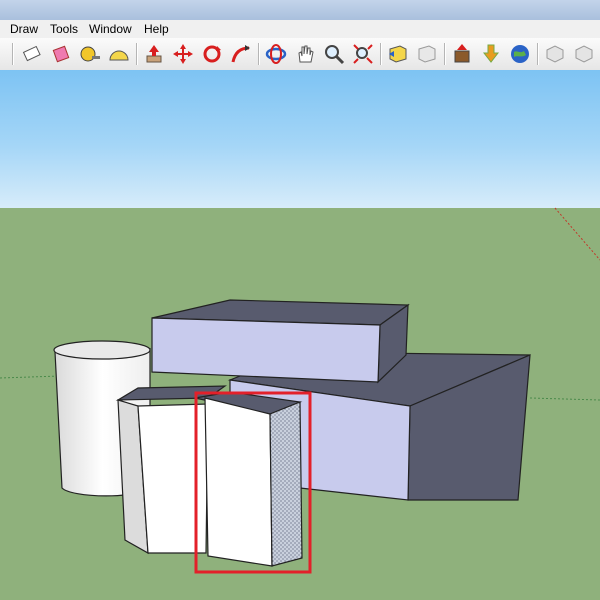 This screenshot has height=600, width=600. What do you see at coordinates (286, 484) in the screenshot?
I see `selected-face` at bounding box center [286, 484].